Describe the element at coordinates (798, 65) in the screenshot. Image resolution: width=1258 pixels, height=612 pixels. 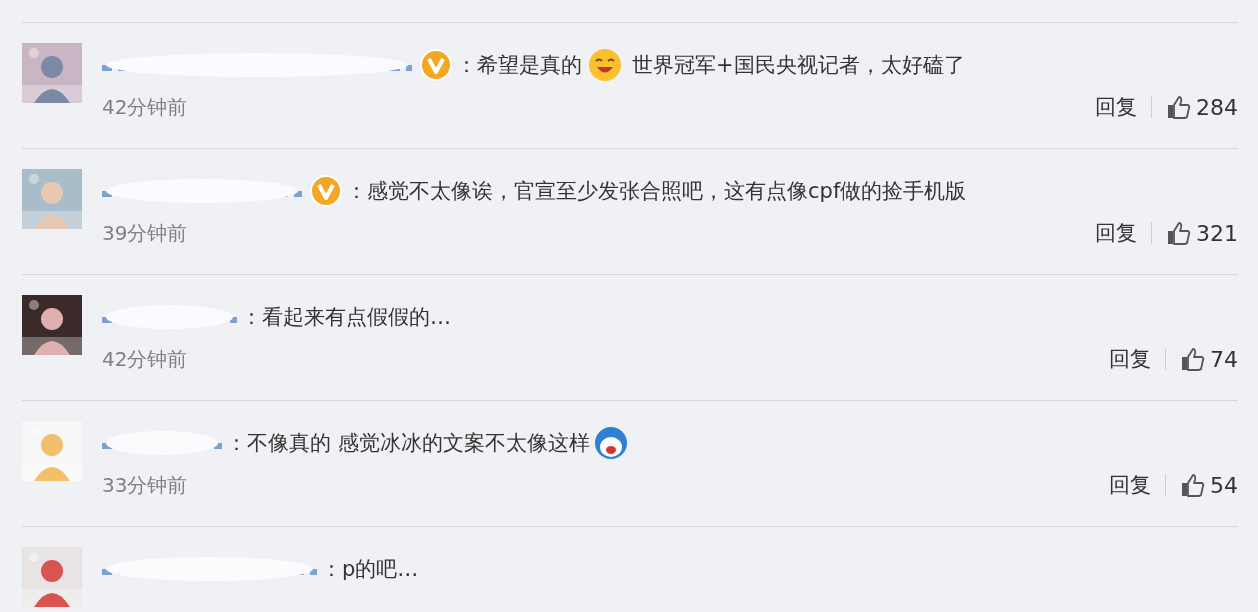
I see `comment-text: 世界冠军+国民央视记者，太好磕了` at that location.